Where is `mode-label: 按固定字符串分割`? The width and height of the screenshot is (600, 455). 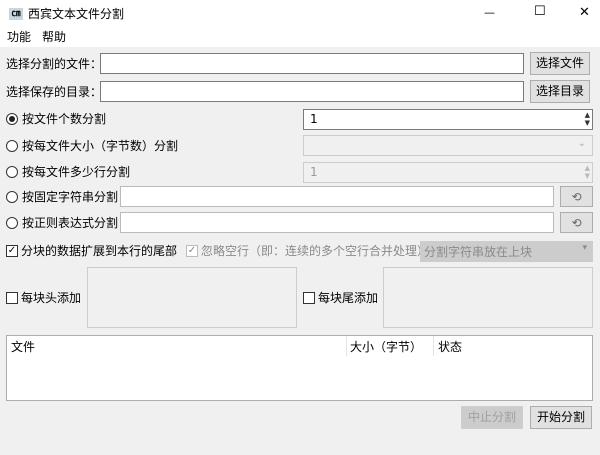 mode-label: 按固定字符串分割 is located at coordinates (70, 197).